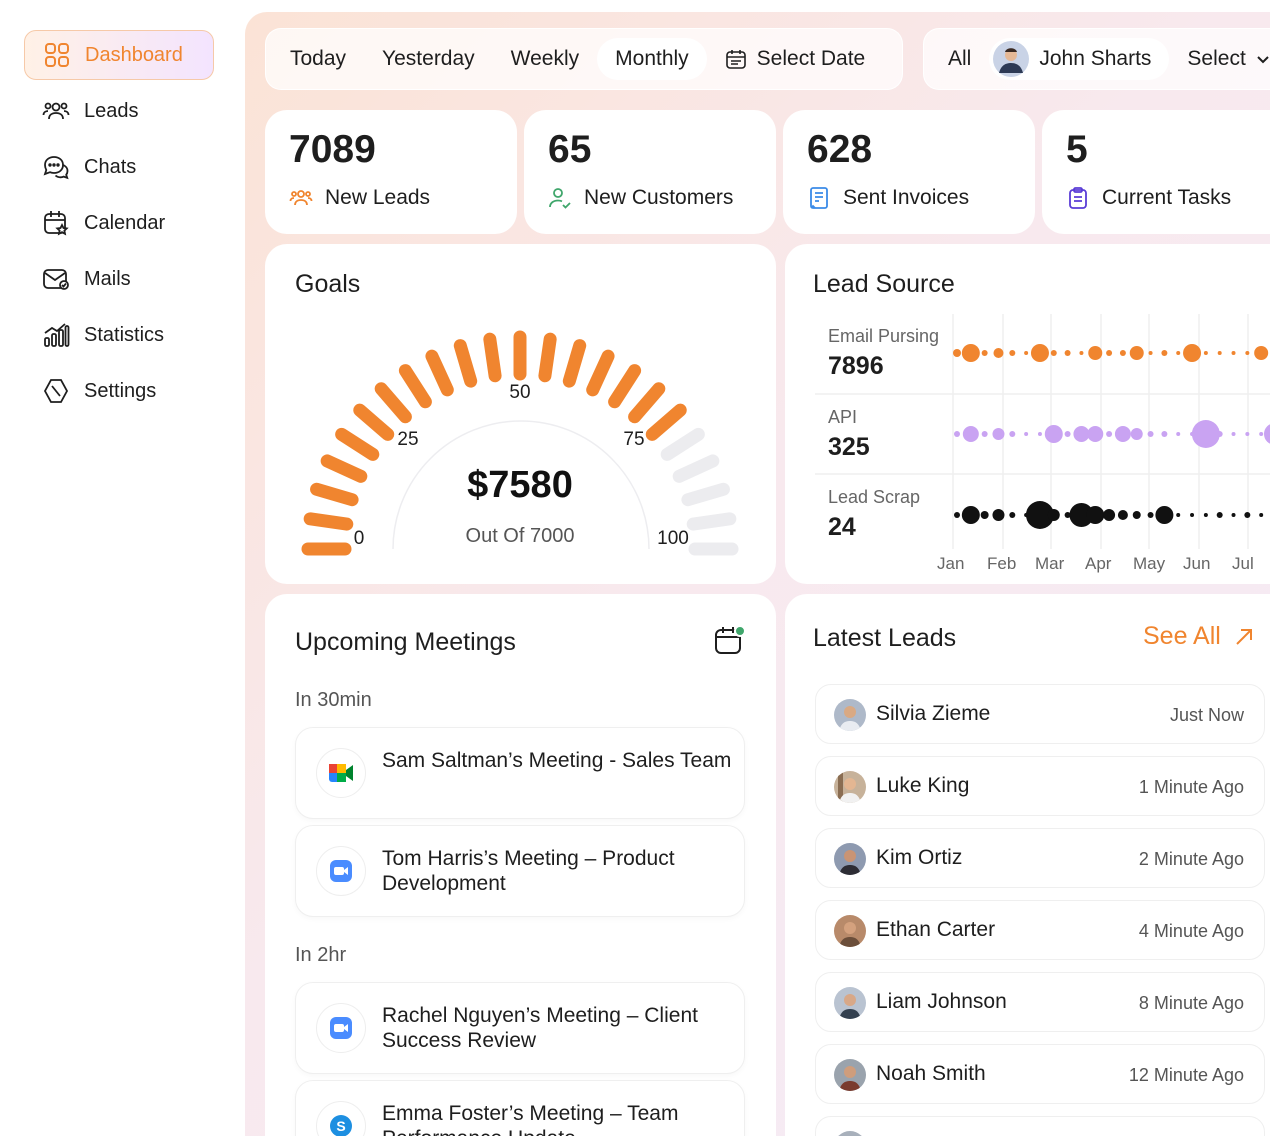  I want to click on user-chip: John Sharts, so click(1079, 59).